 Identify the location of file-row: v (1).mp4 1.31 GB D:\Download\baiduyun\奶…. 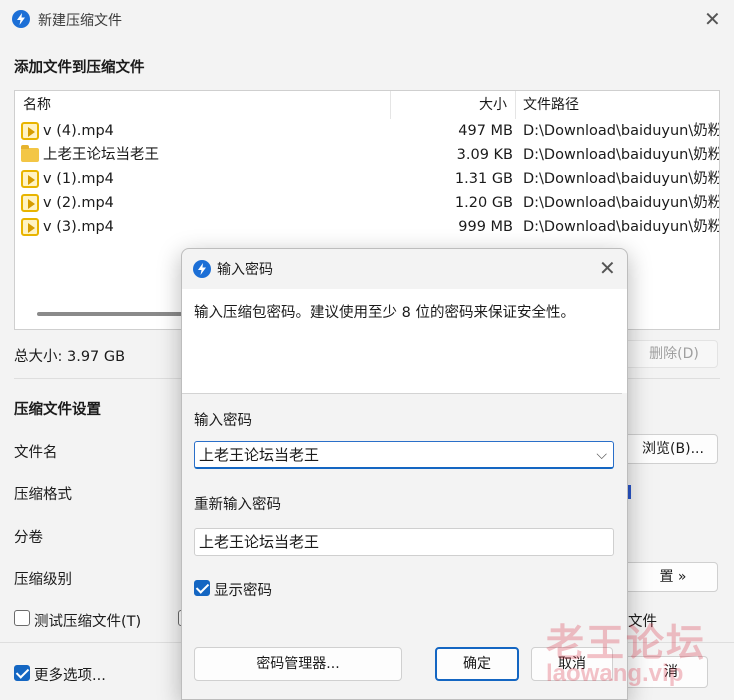
(367, 179).